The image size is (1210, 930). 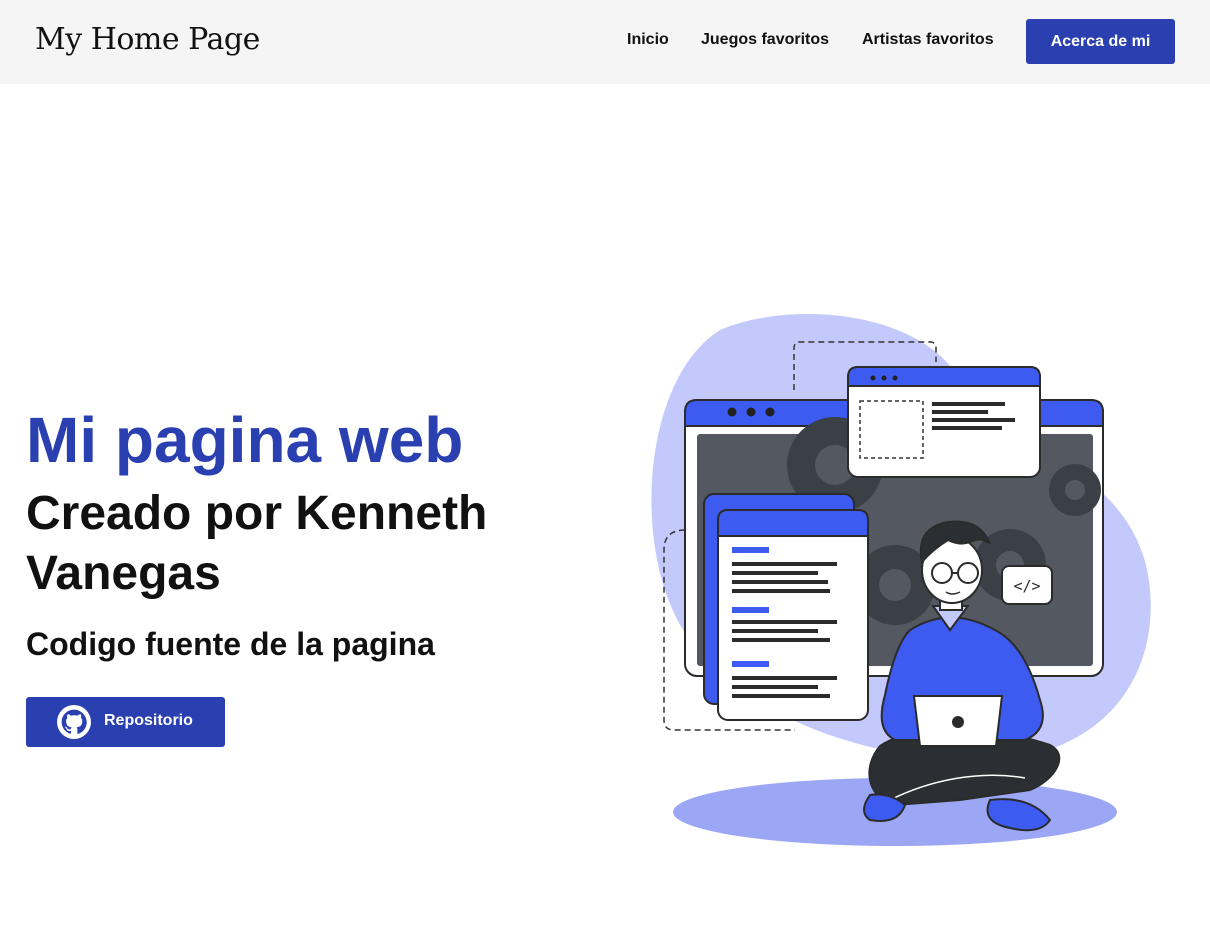 I want to click on nav-link-artistas-favoritos: Artistas favoritos, so click(x=928, y=40).